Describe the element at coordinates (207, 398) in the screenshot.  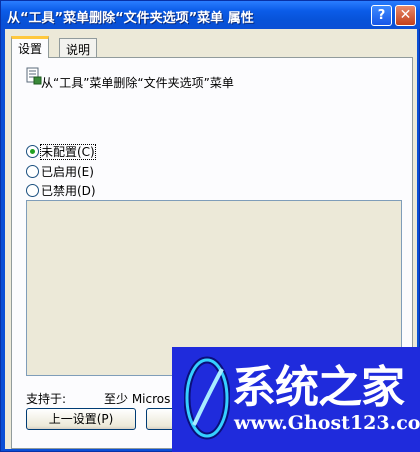
I see `ghost-logo-icon` at that location.